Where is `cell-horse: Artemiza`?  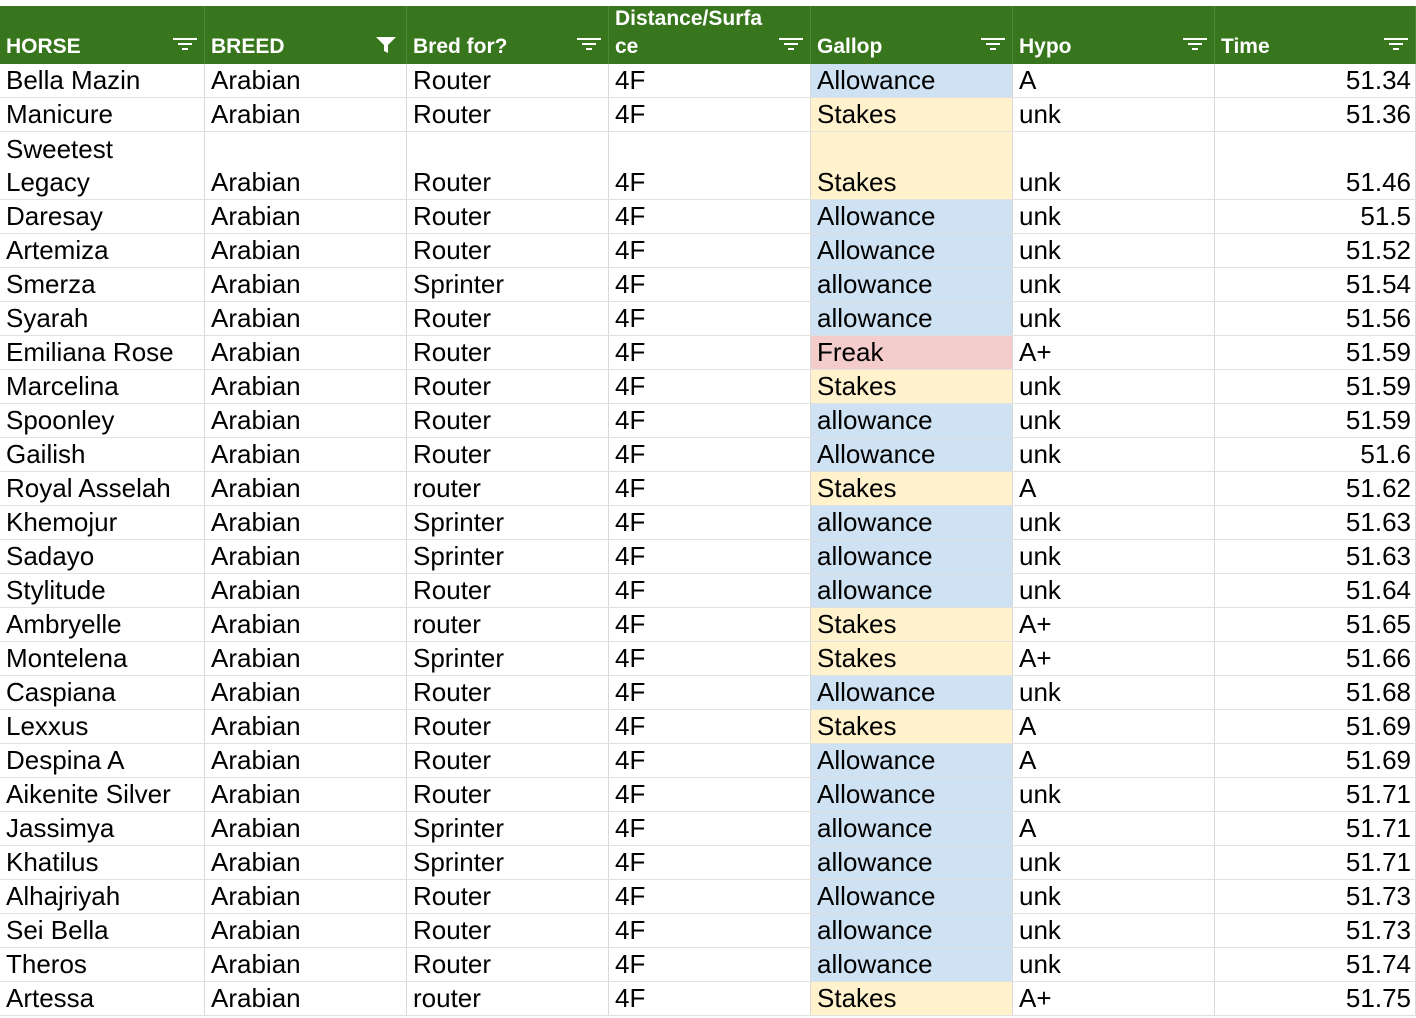
cell-horse: Artemiza is located at coordinates (102, 250).